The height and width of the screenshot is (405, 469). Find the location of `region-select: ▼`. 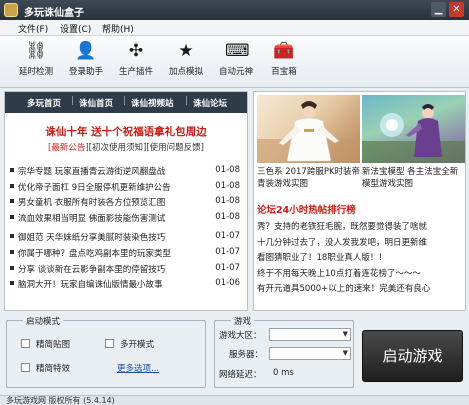

region-select: ▼ is located at coordinates (310, 334).